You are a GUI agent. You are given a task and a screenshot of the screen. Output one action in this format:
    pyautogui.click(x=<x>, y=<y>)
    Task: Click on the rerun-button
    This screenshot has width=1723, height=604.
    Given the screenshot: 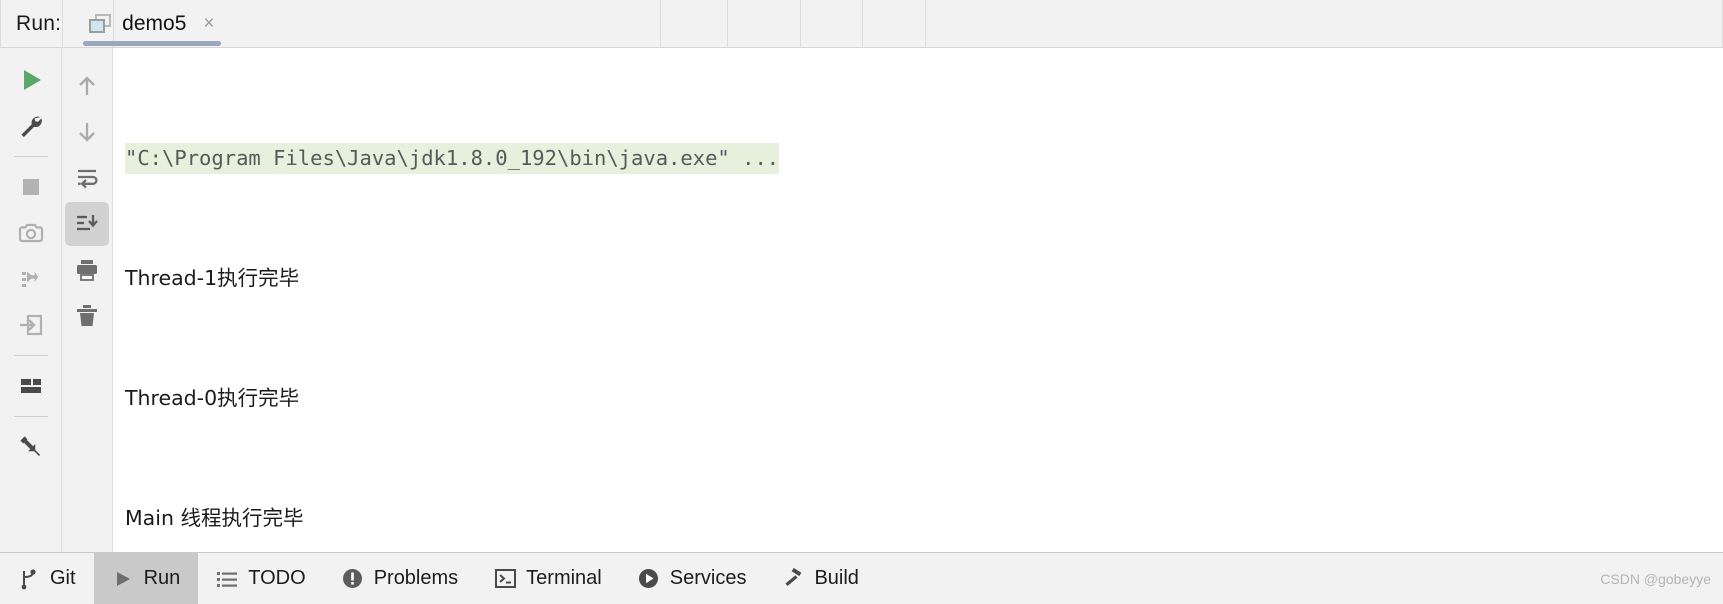 What is the action you would take?
    pyautogui.click(x=31, y=80)
    